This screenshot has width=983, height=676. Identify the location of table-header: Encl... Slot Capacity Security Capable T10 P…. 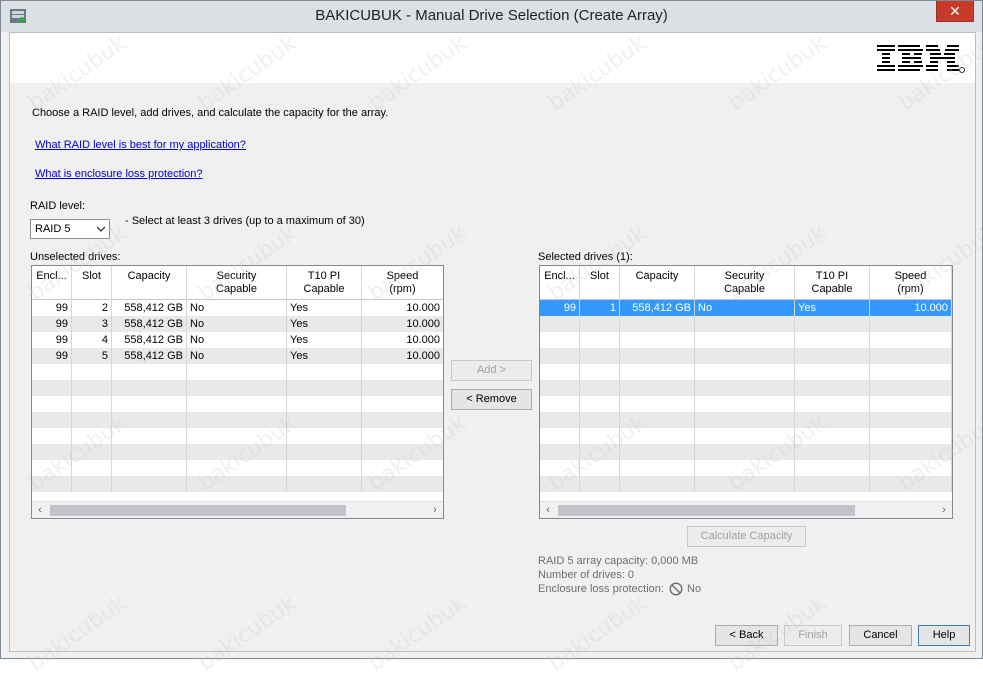
(237, 283).